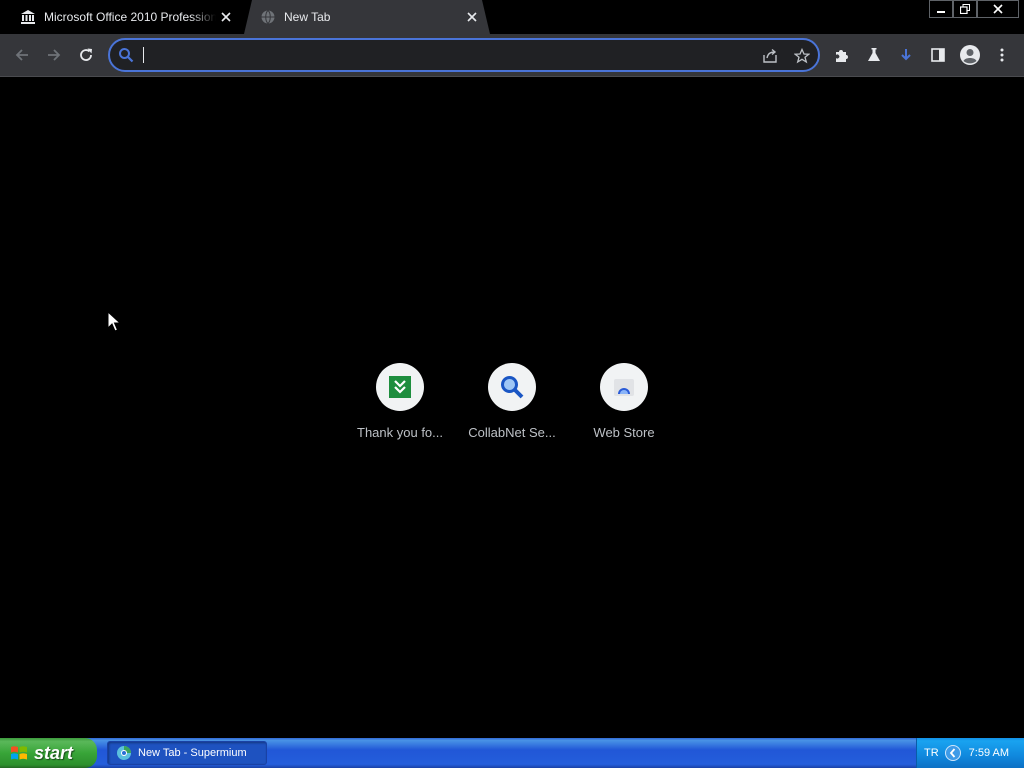 The height and width of the screenshot is (768, 1024). I want to click on download-arrow-icon, so click(906, 55).